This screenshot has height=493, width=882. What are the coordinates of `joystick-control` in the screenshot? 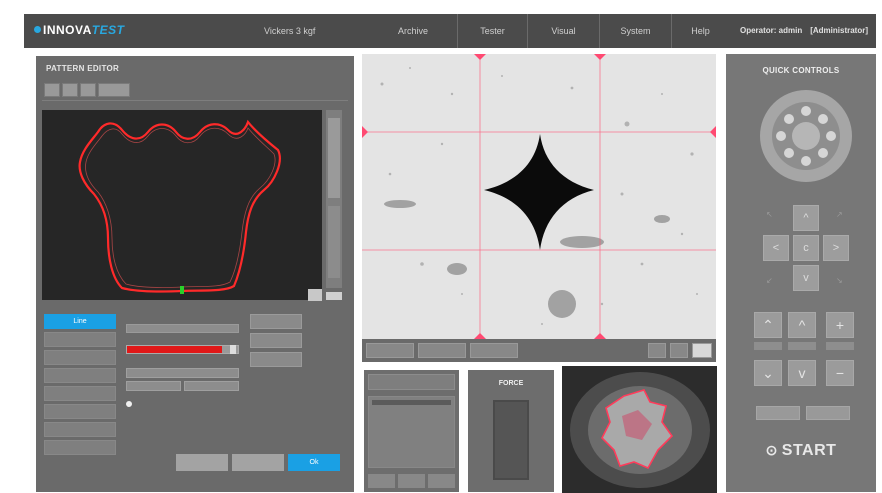 It's located at (806, 136).